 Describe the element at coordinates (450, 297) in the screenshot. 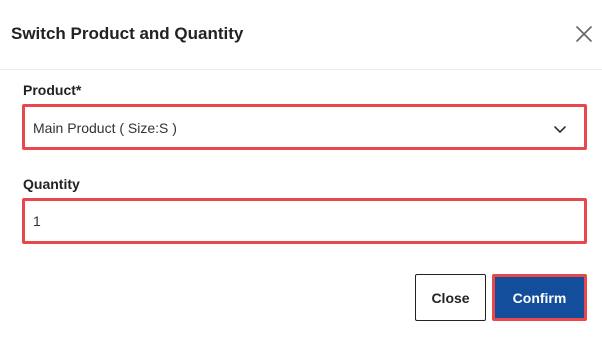

I see `close-button: Close` at that location.